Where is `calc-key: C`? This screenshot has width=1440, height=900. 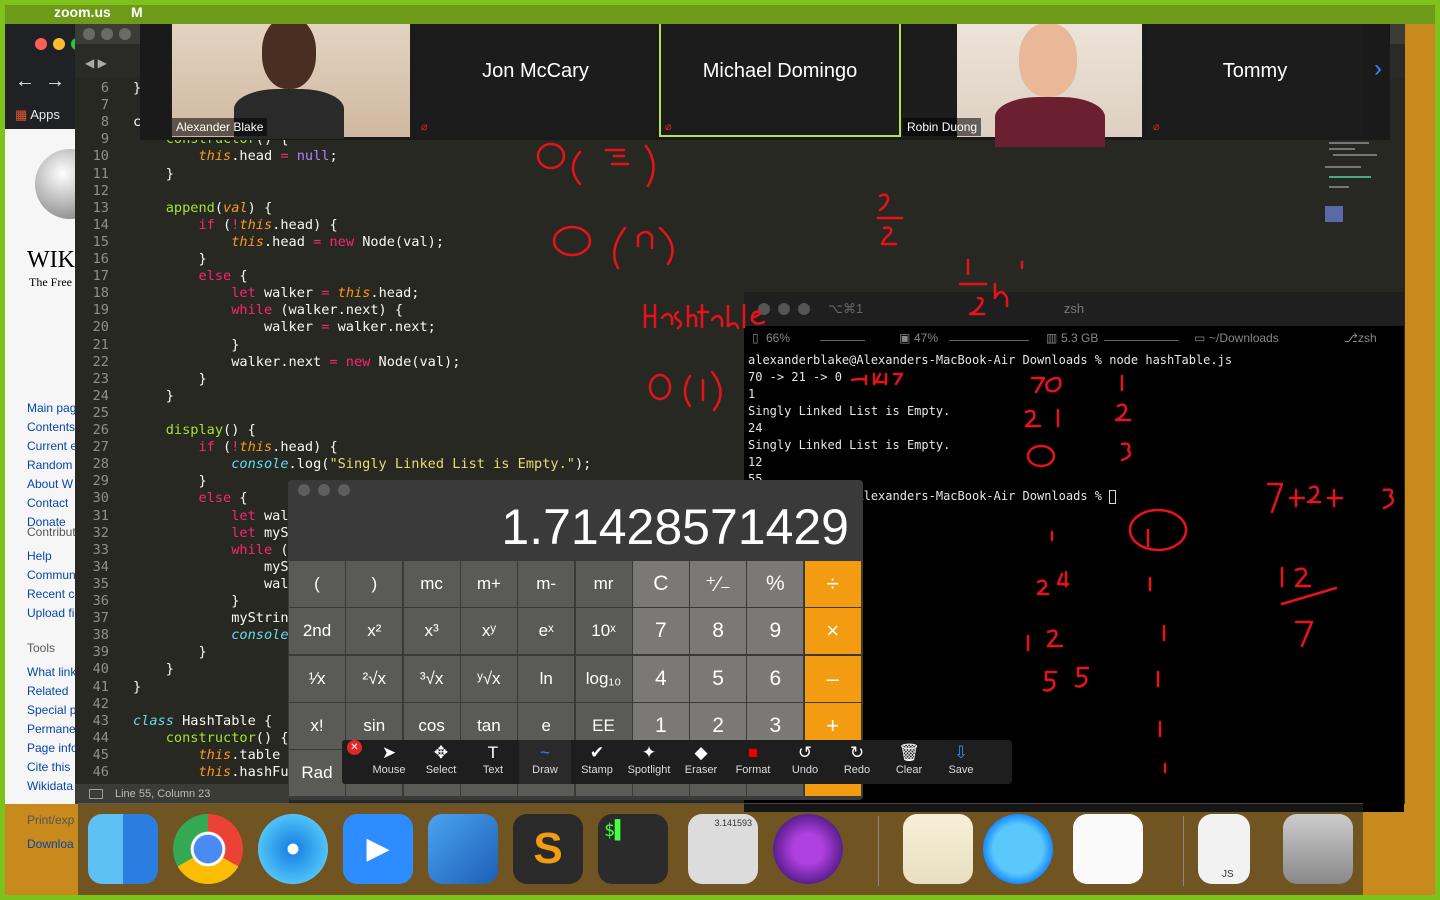
calc-key: C is located at coordinates (660, 584).